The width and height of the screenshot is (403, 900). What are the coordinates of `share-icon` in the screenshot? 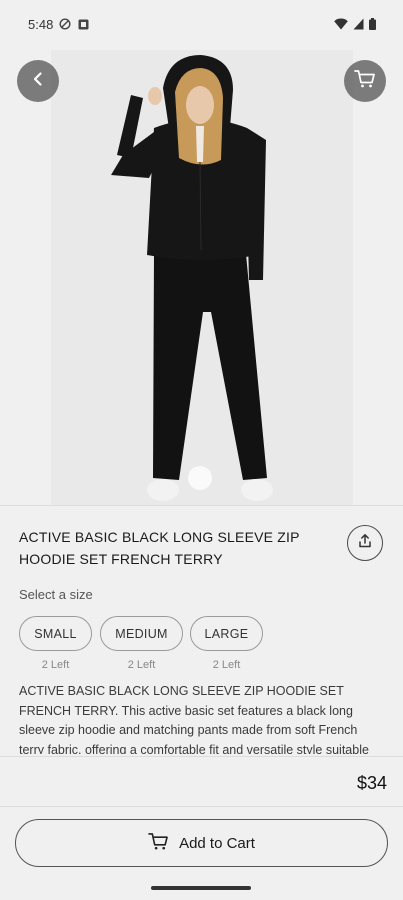 It's located at (365, 543).